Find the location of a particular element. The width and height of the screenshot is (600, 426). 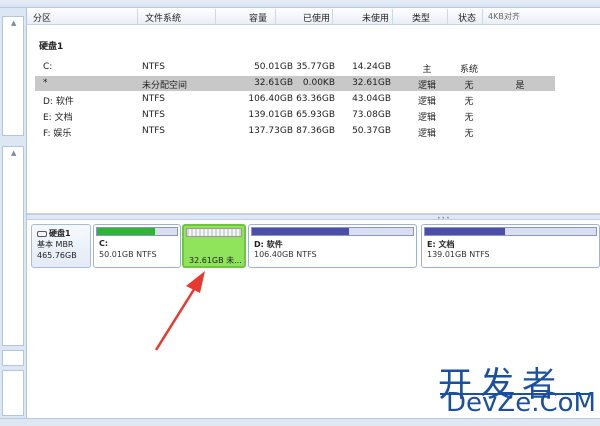

arrow-head is located at coordinates (195, 282).